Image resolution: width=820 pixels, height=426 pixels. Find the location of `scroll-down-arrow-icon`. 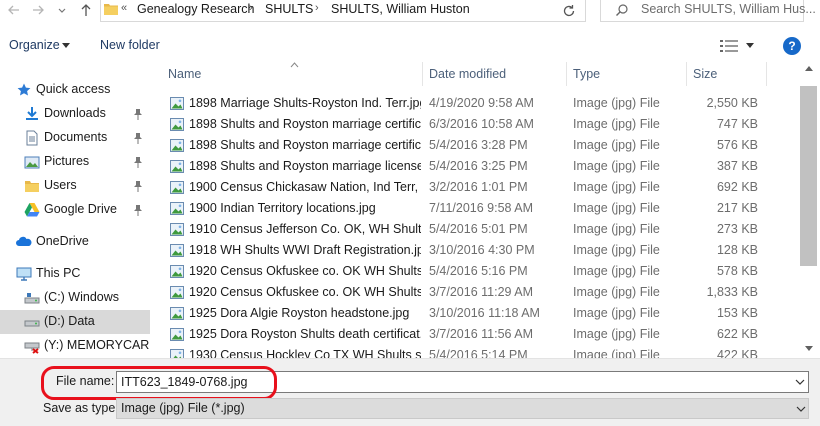

scroll-down-arrow-icon is located at coordinates (809, 348).